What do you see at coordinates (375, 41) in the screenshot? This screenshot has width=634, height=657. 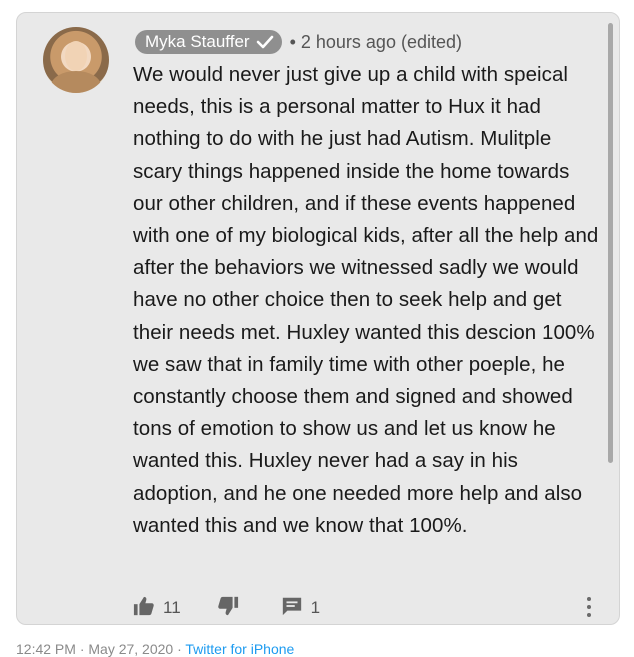 I see `comment-meta: • 2 hours ago (edited)` at bounding box center [375, 41].